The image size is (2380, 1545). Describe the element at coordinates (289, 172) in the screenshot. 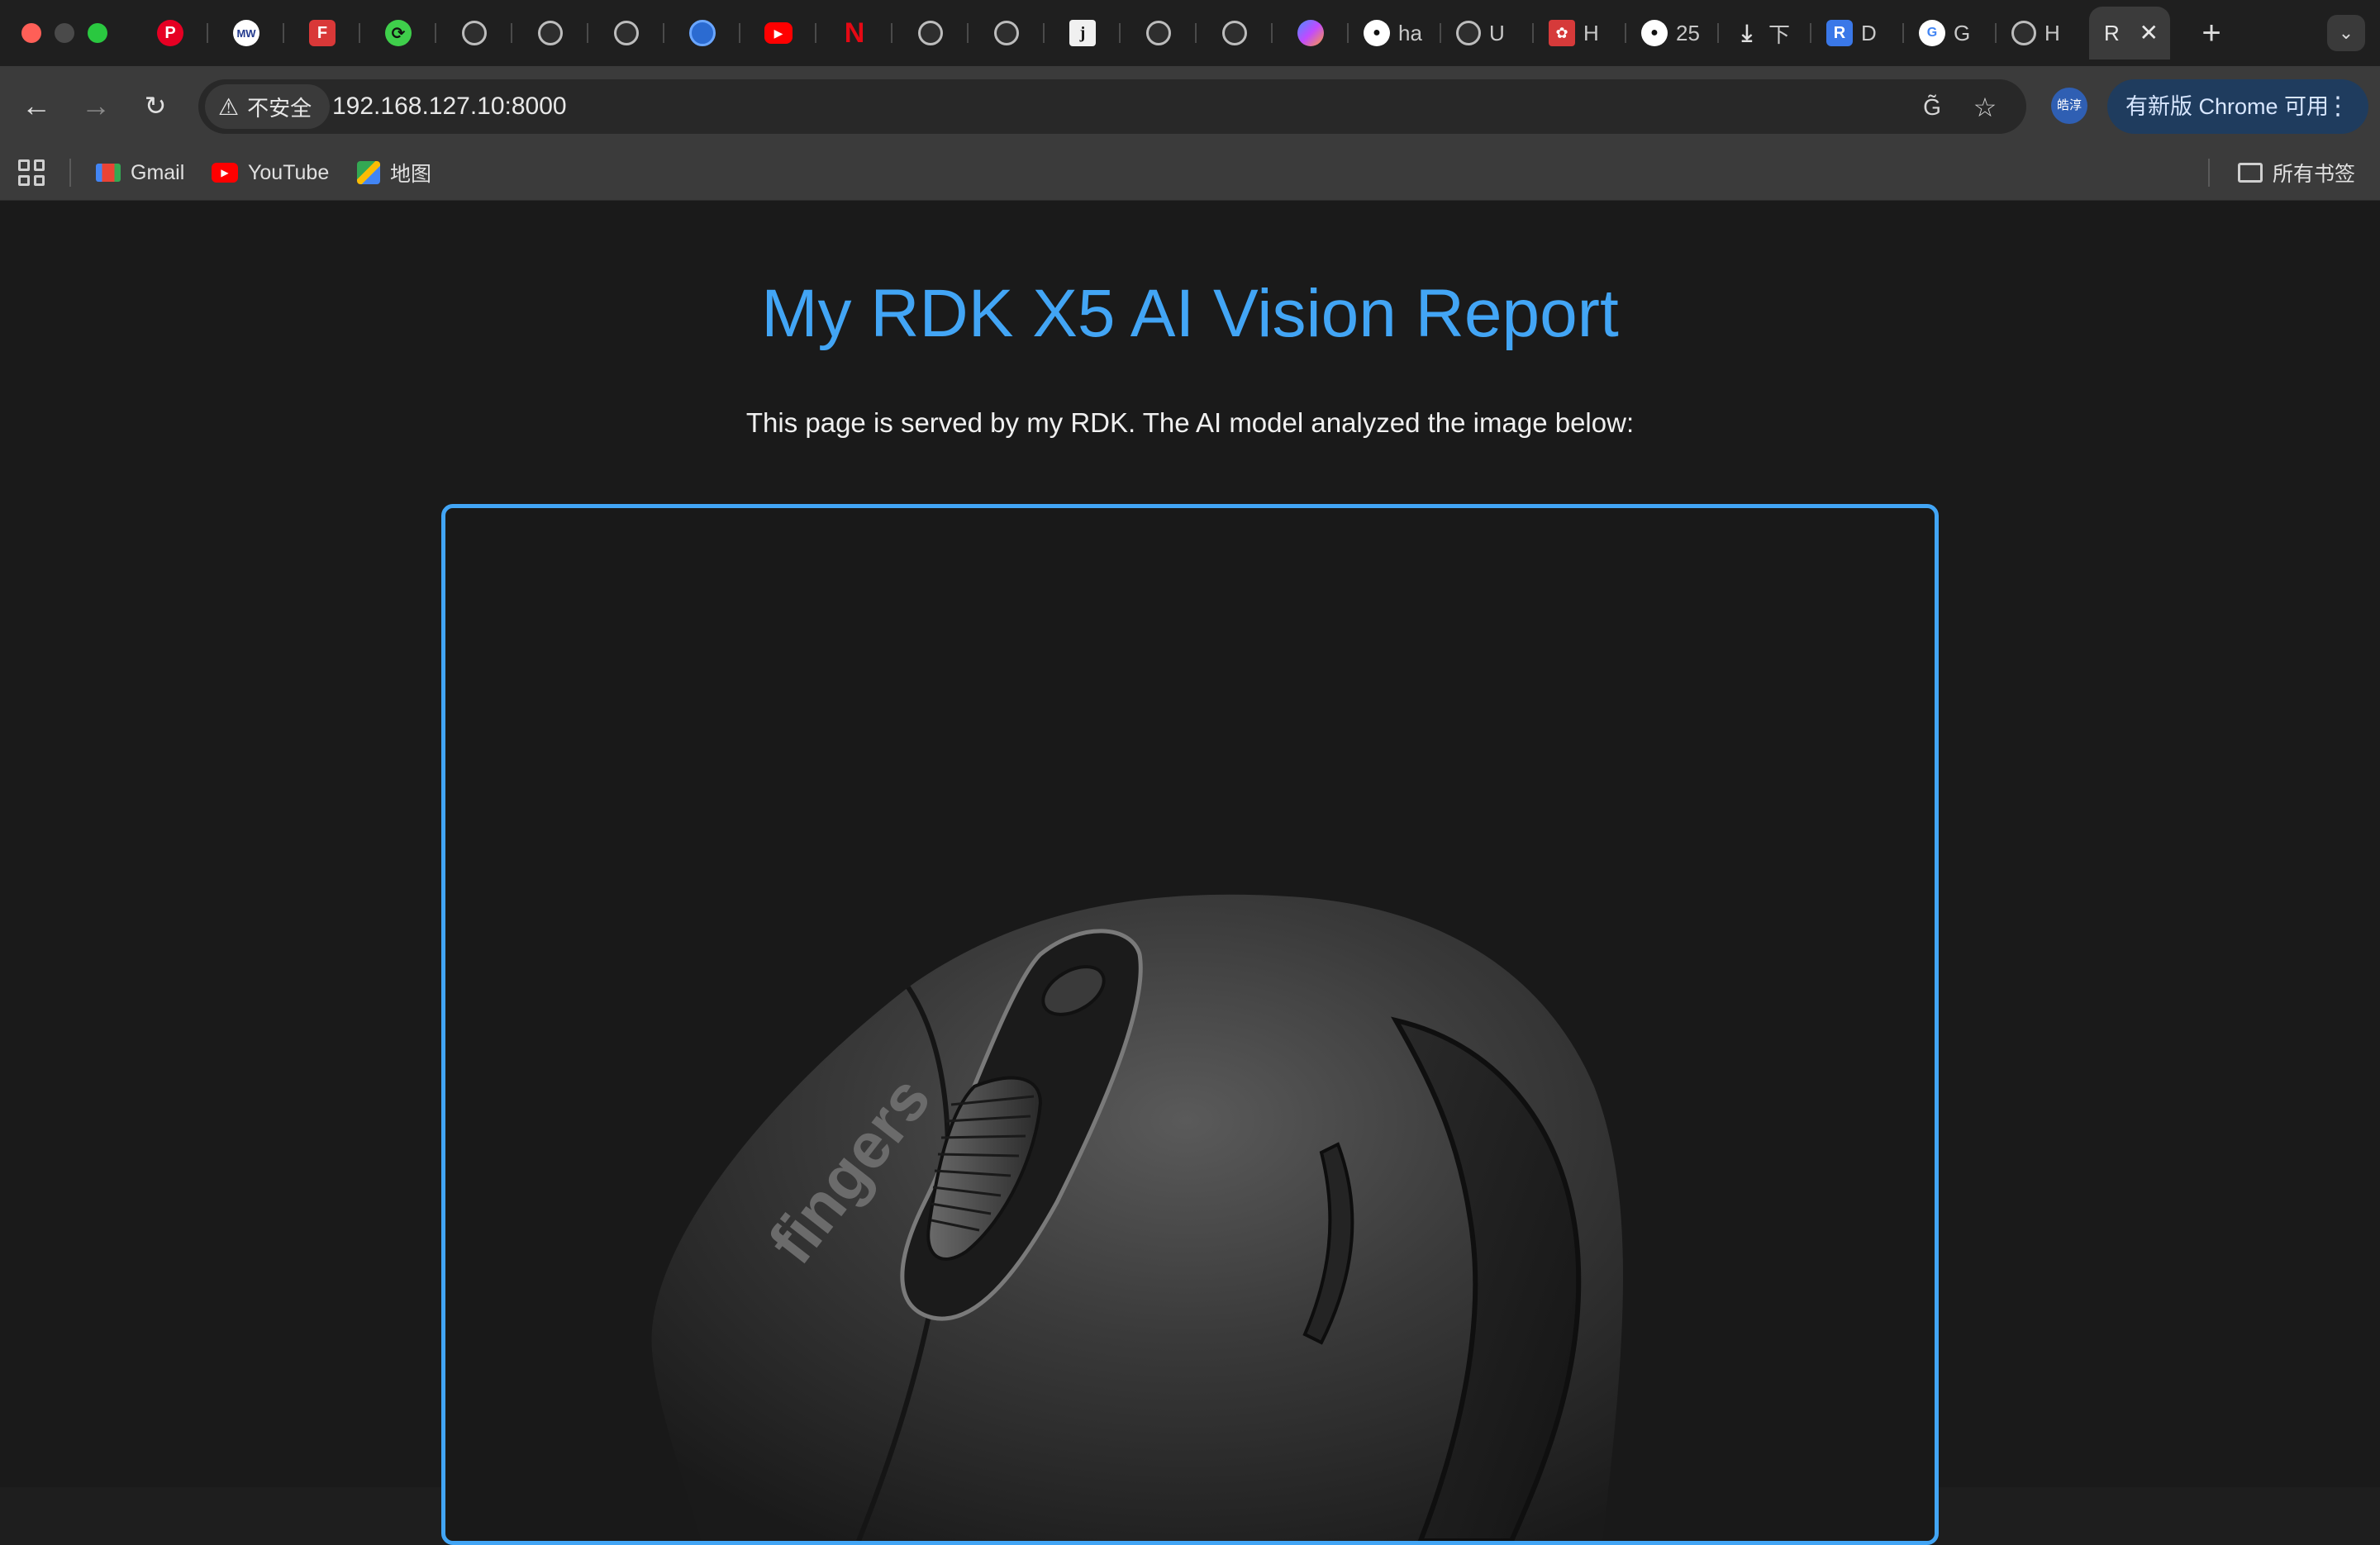

I see `bookmark-label: YouTube` at that location.